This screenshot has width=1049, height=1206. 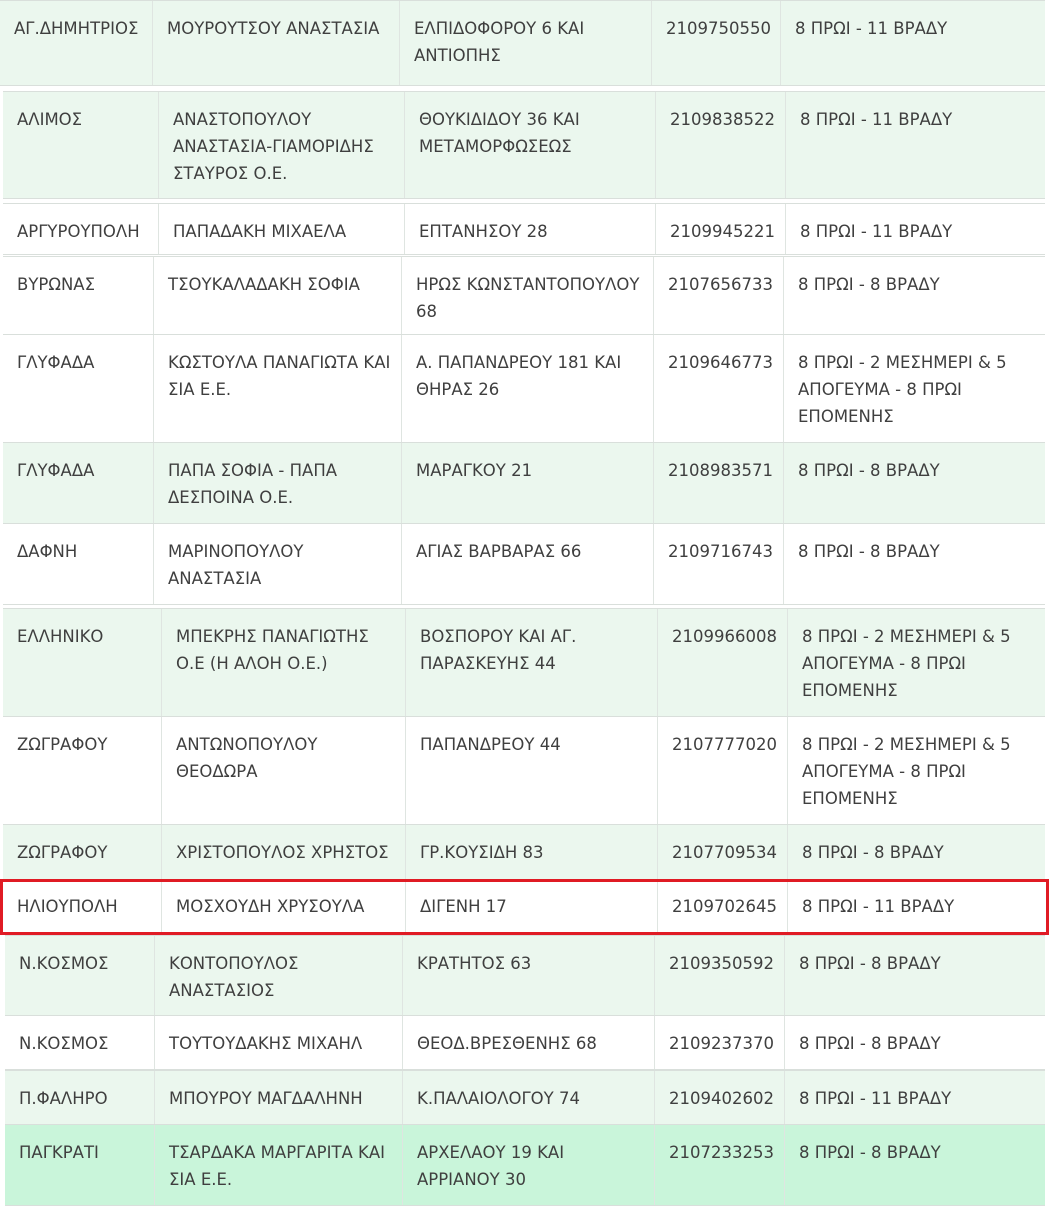 What do you see at coordinates (529, 1097) in the screenshot?
I see `cell-address: Κ.ΠΑΛΑΙΟΛΟΓΟΥ 74` at bounding box center [529, 1097].